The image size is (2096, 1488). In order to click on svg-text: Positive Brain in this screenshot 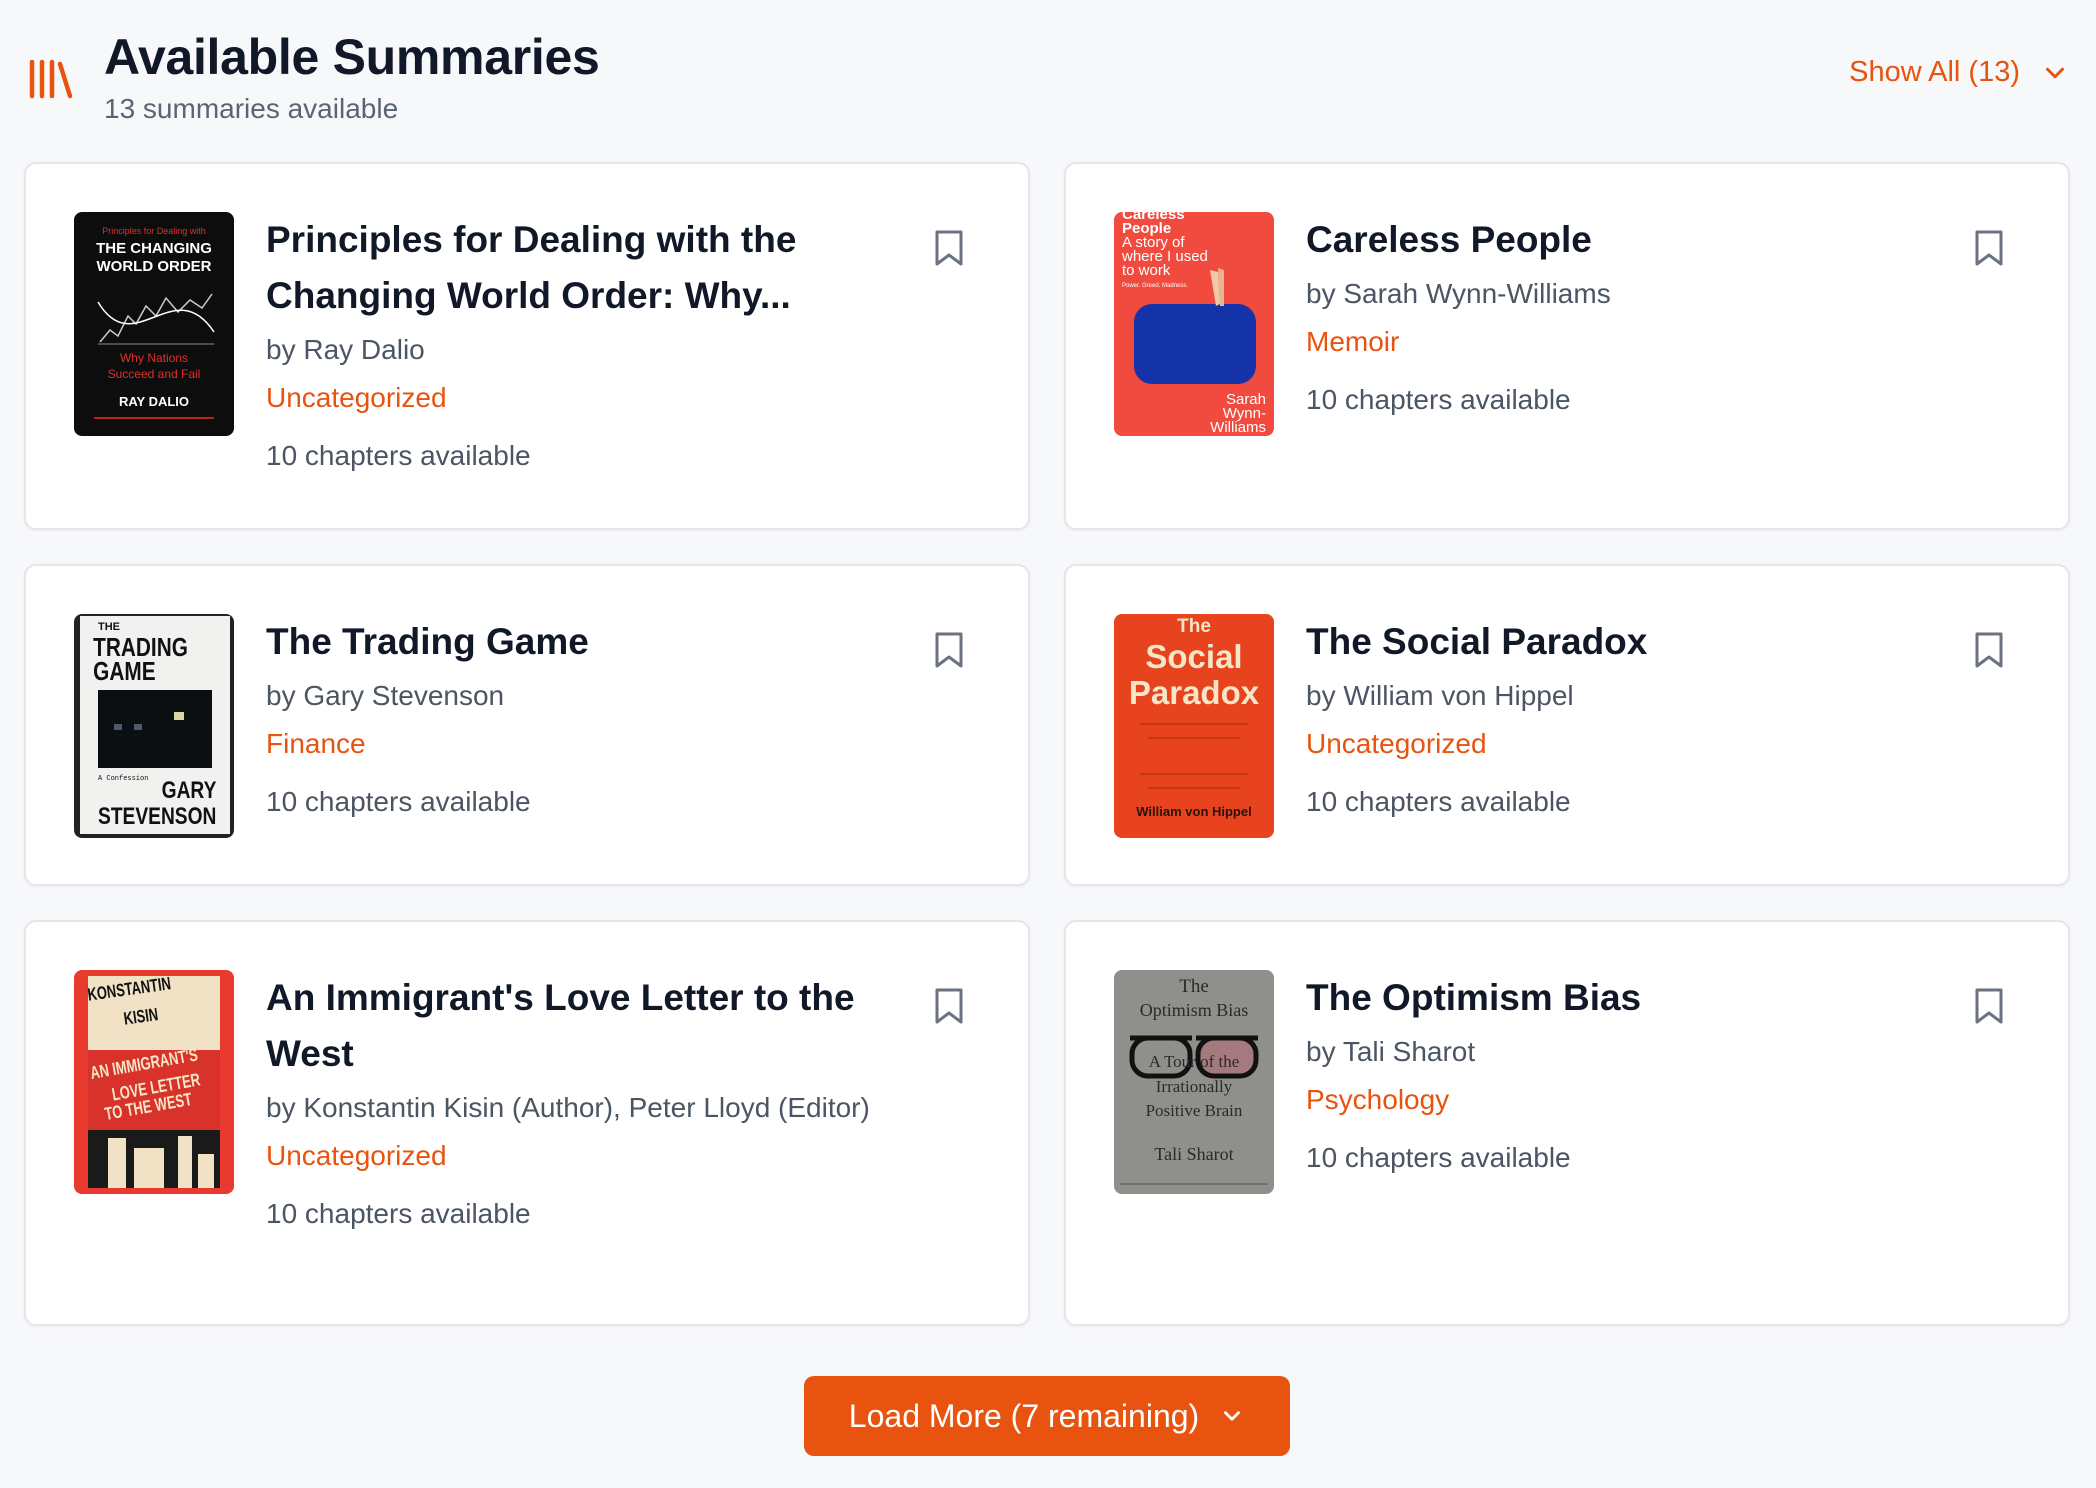, I will do `click(1194, 1110)`.